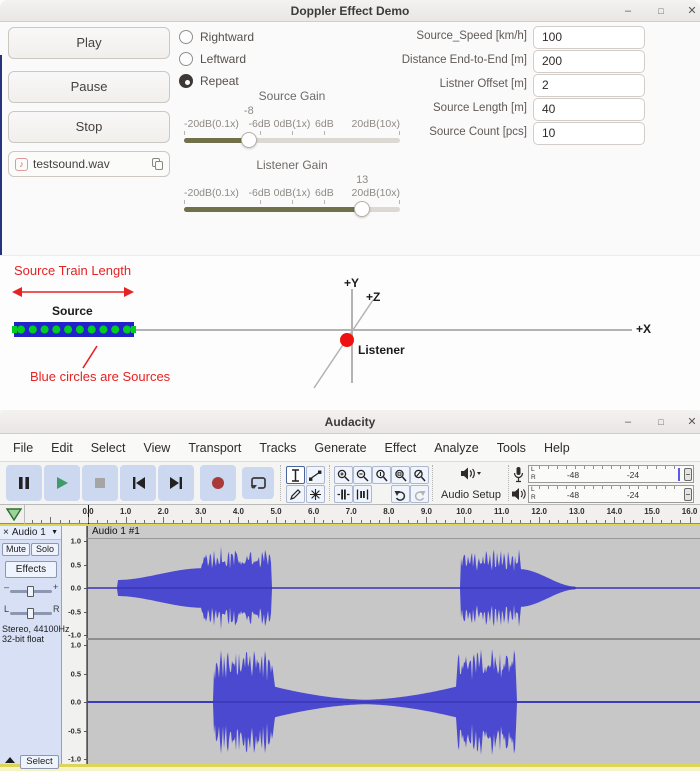 Image resolution: width=700 pixels, height=771 pixels. I want to click on source-dot, so click(115, 329).